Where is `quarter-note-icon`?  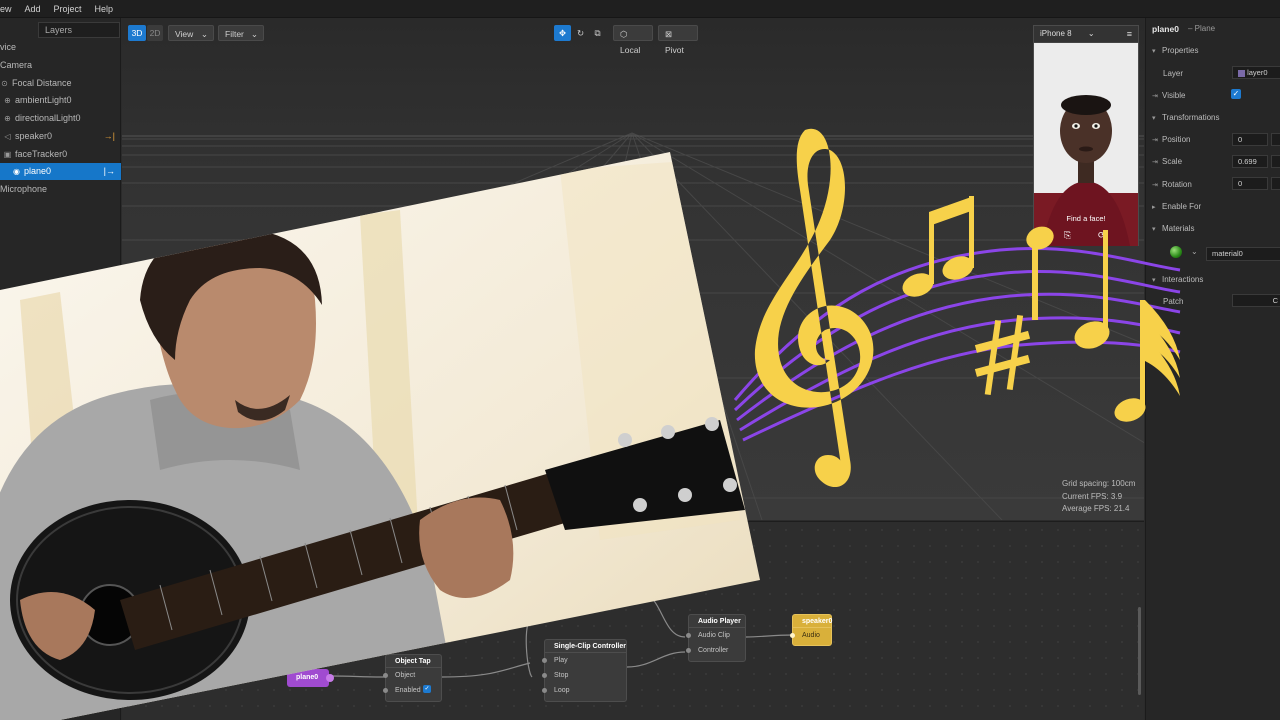
quarter-note-icon is located at coordinates (1092, 289).